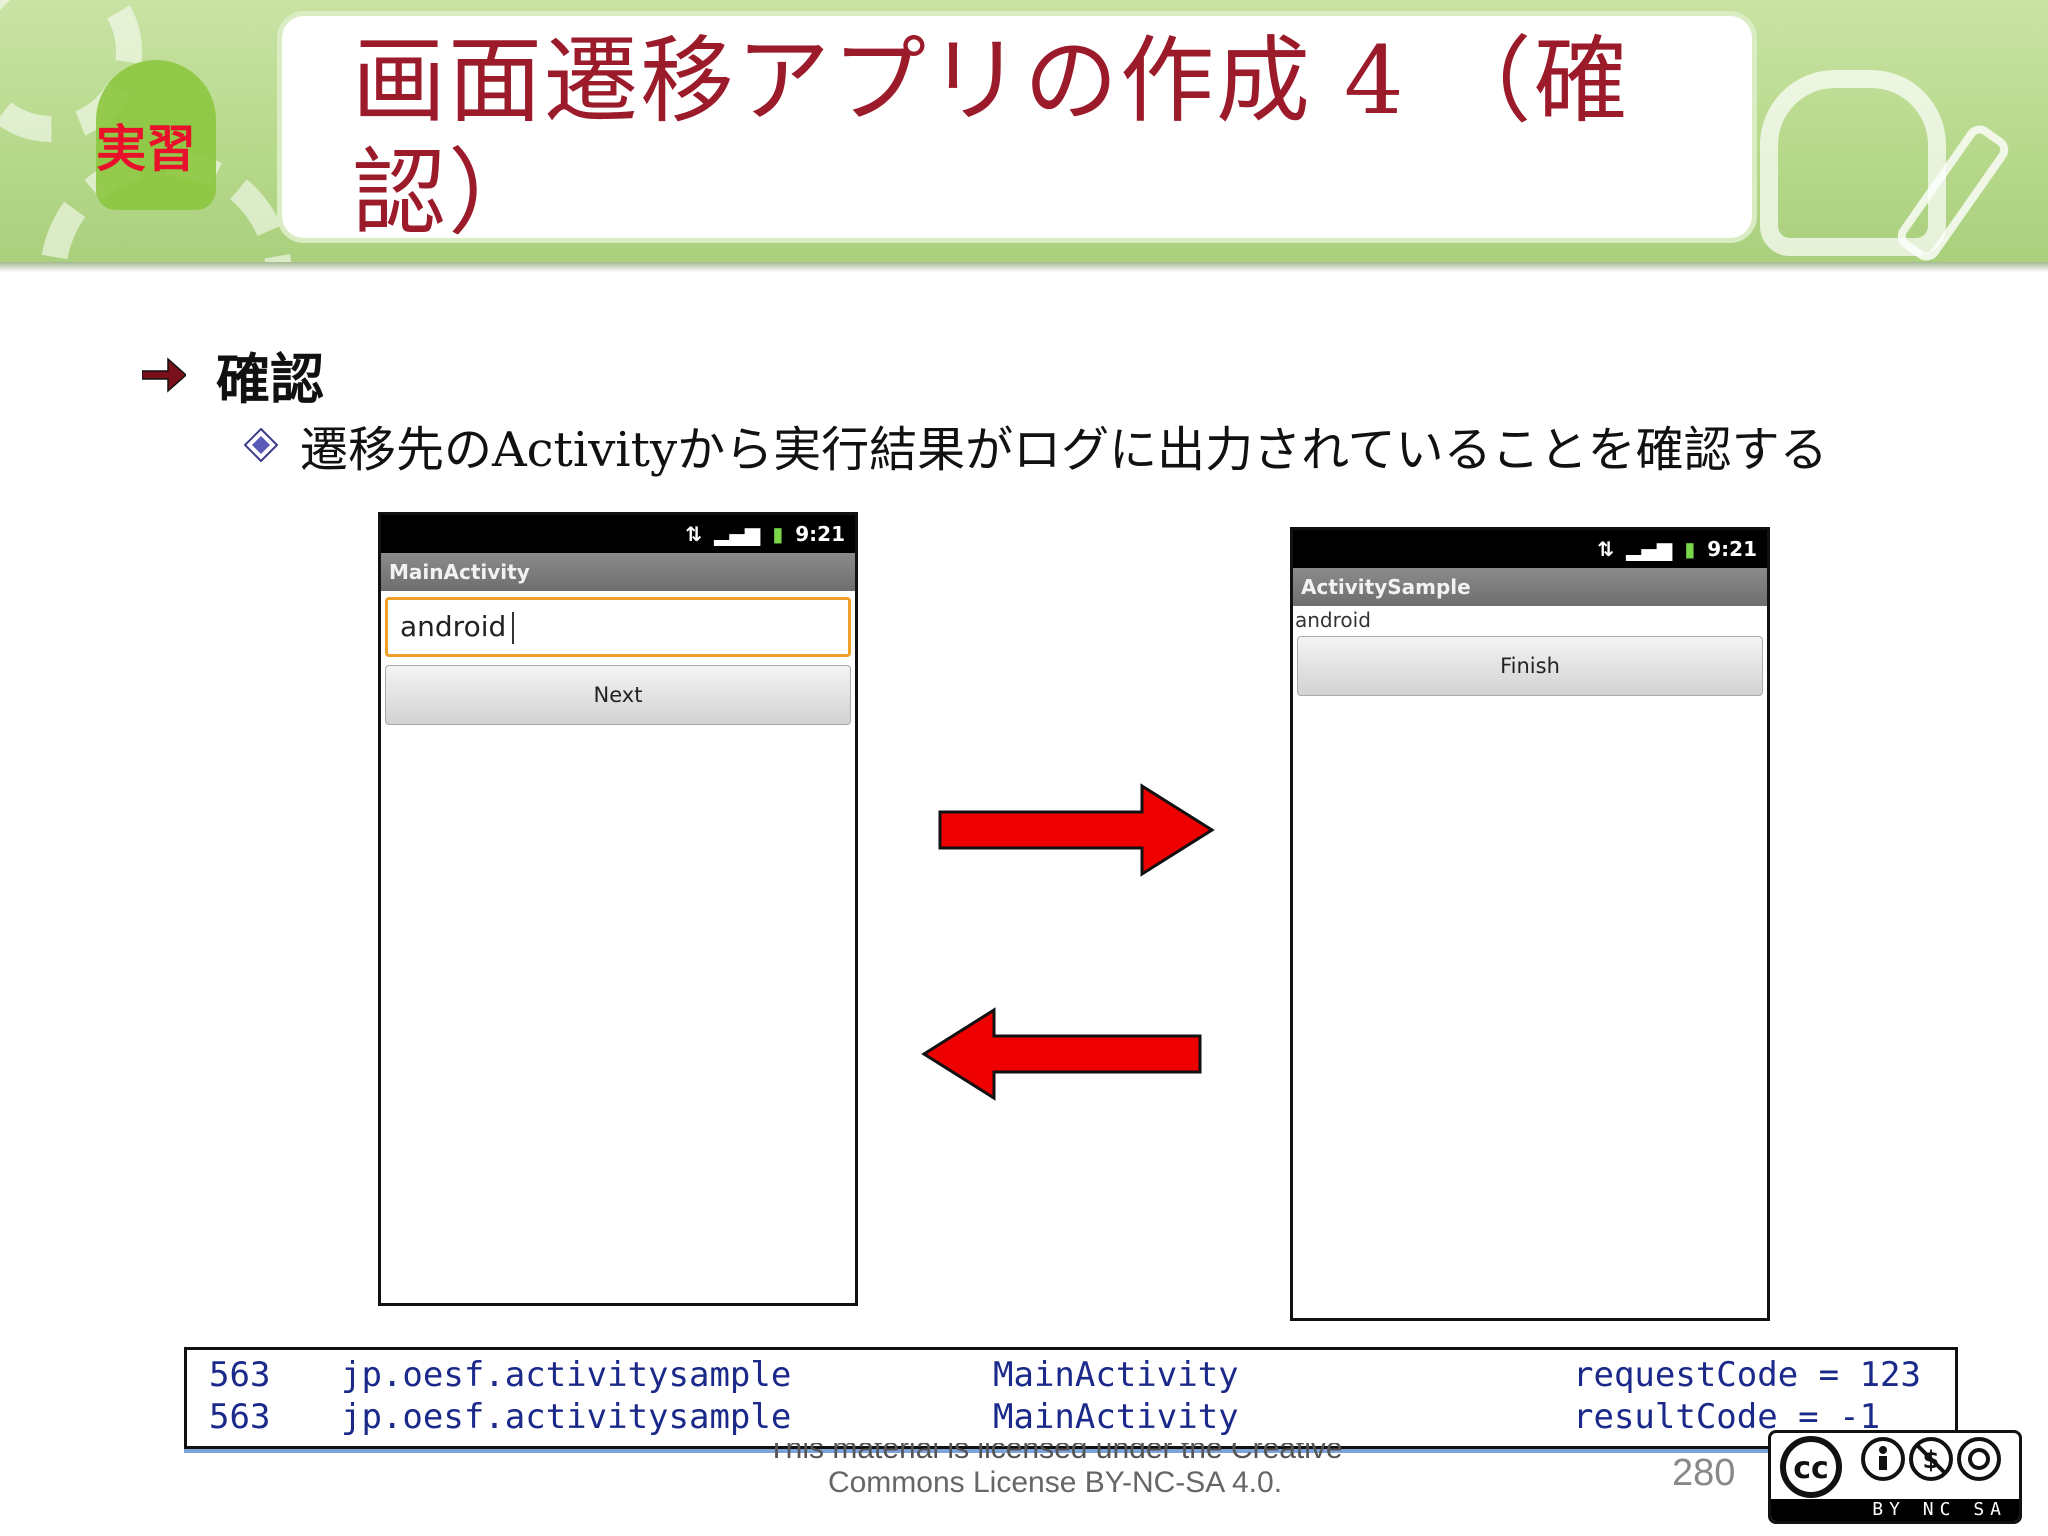  Describe the element at coordinates (618, 909) in the screenshot. I see `phone-main-activity: ⇅ ▂▄▆ ▮ 9:21 MainActivity android Next` at that location.